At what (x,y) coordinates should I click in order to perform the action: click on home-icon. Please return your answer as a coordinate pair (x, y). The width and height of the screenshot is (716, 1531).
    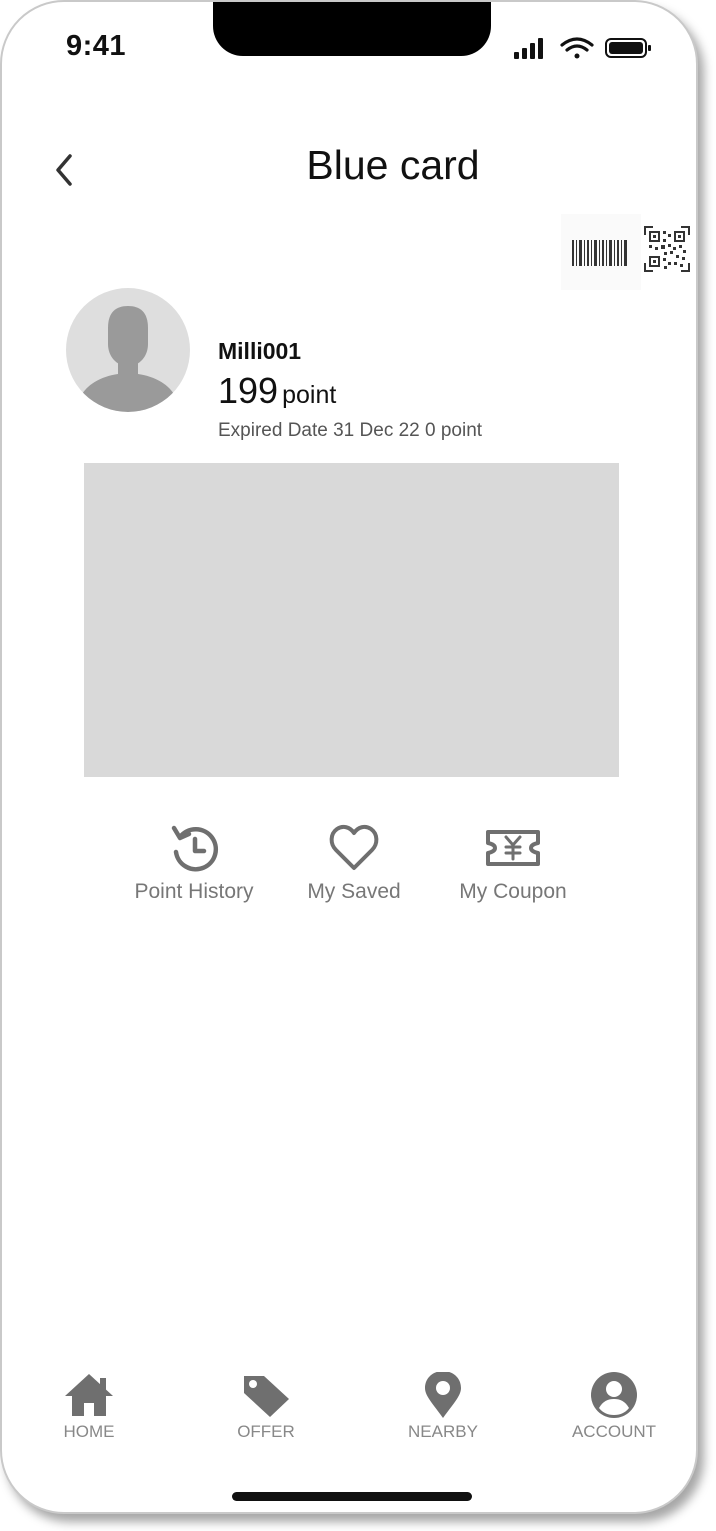
    Looking at the image, I should click on (89, 1395).